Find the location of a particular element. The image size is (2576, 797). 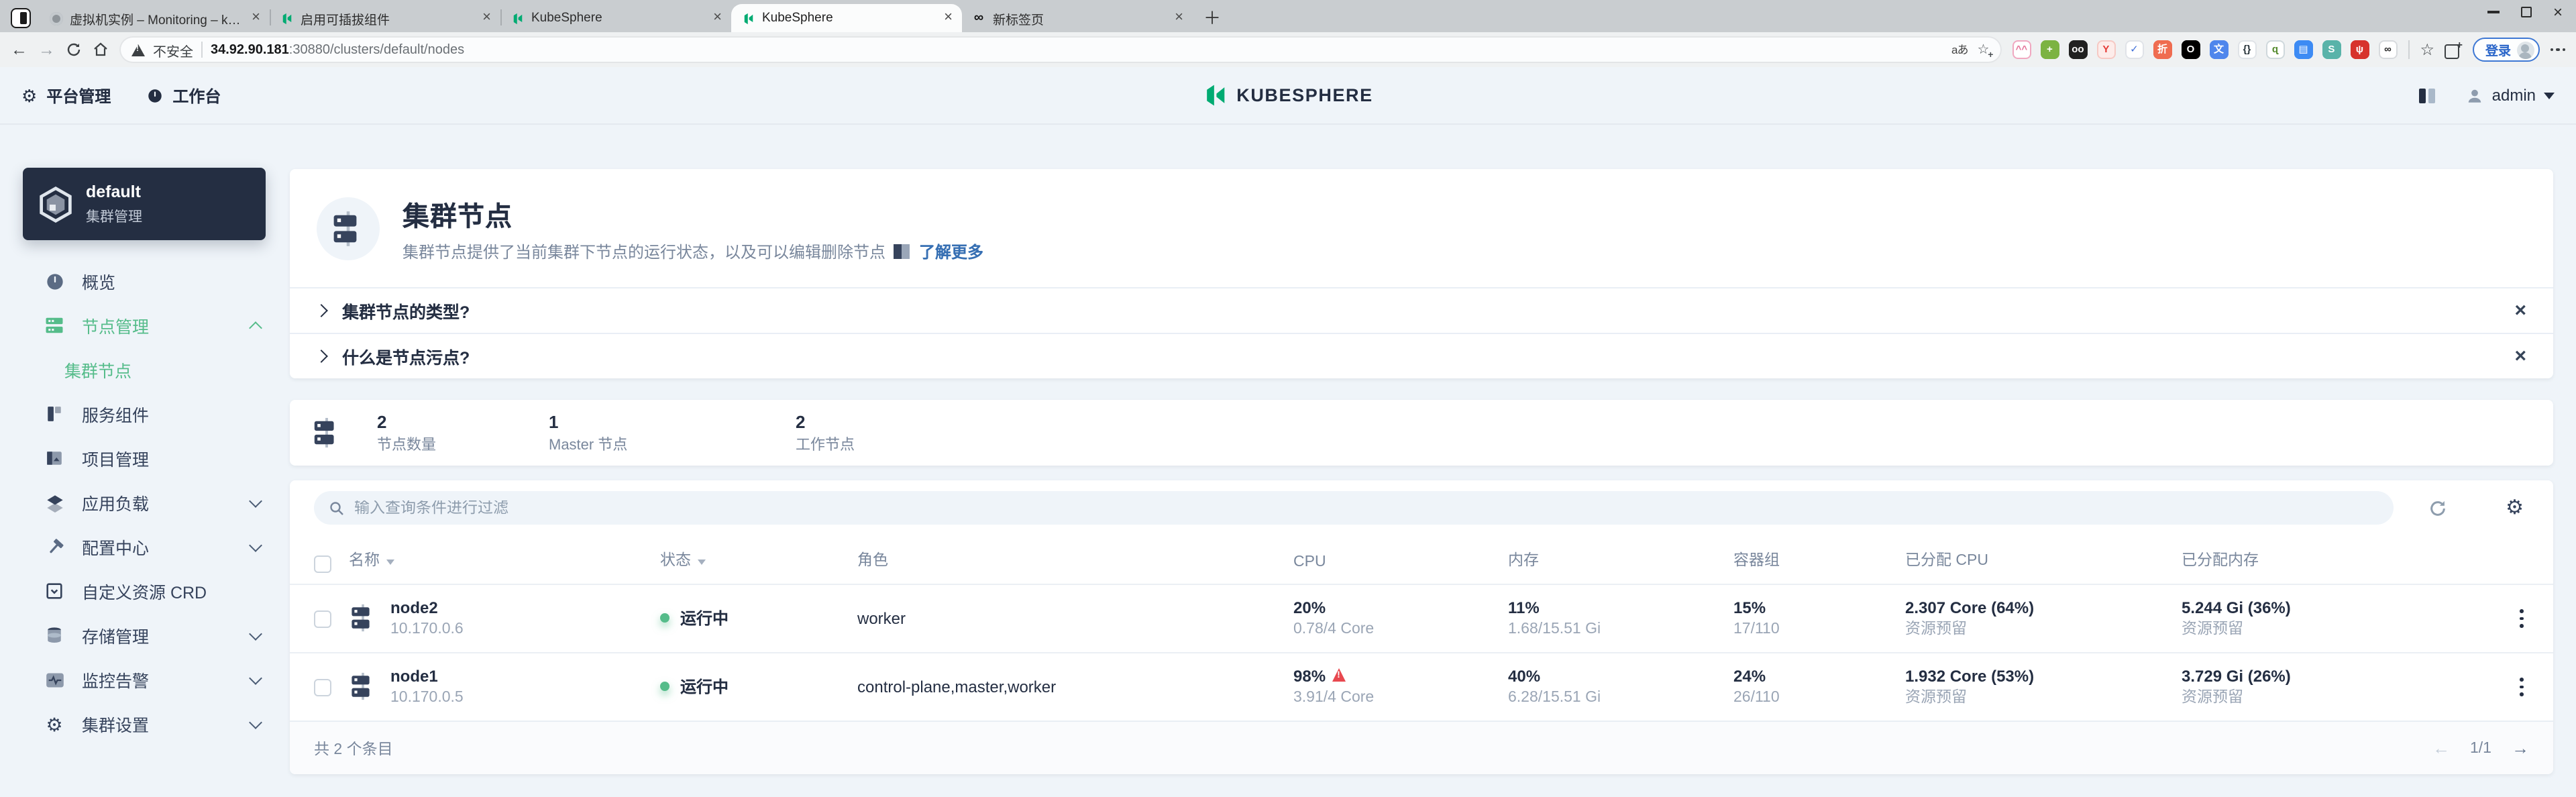

back-button: ← is located at coordinates (19, 49).